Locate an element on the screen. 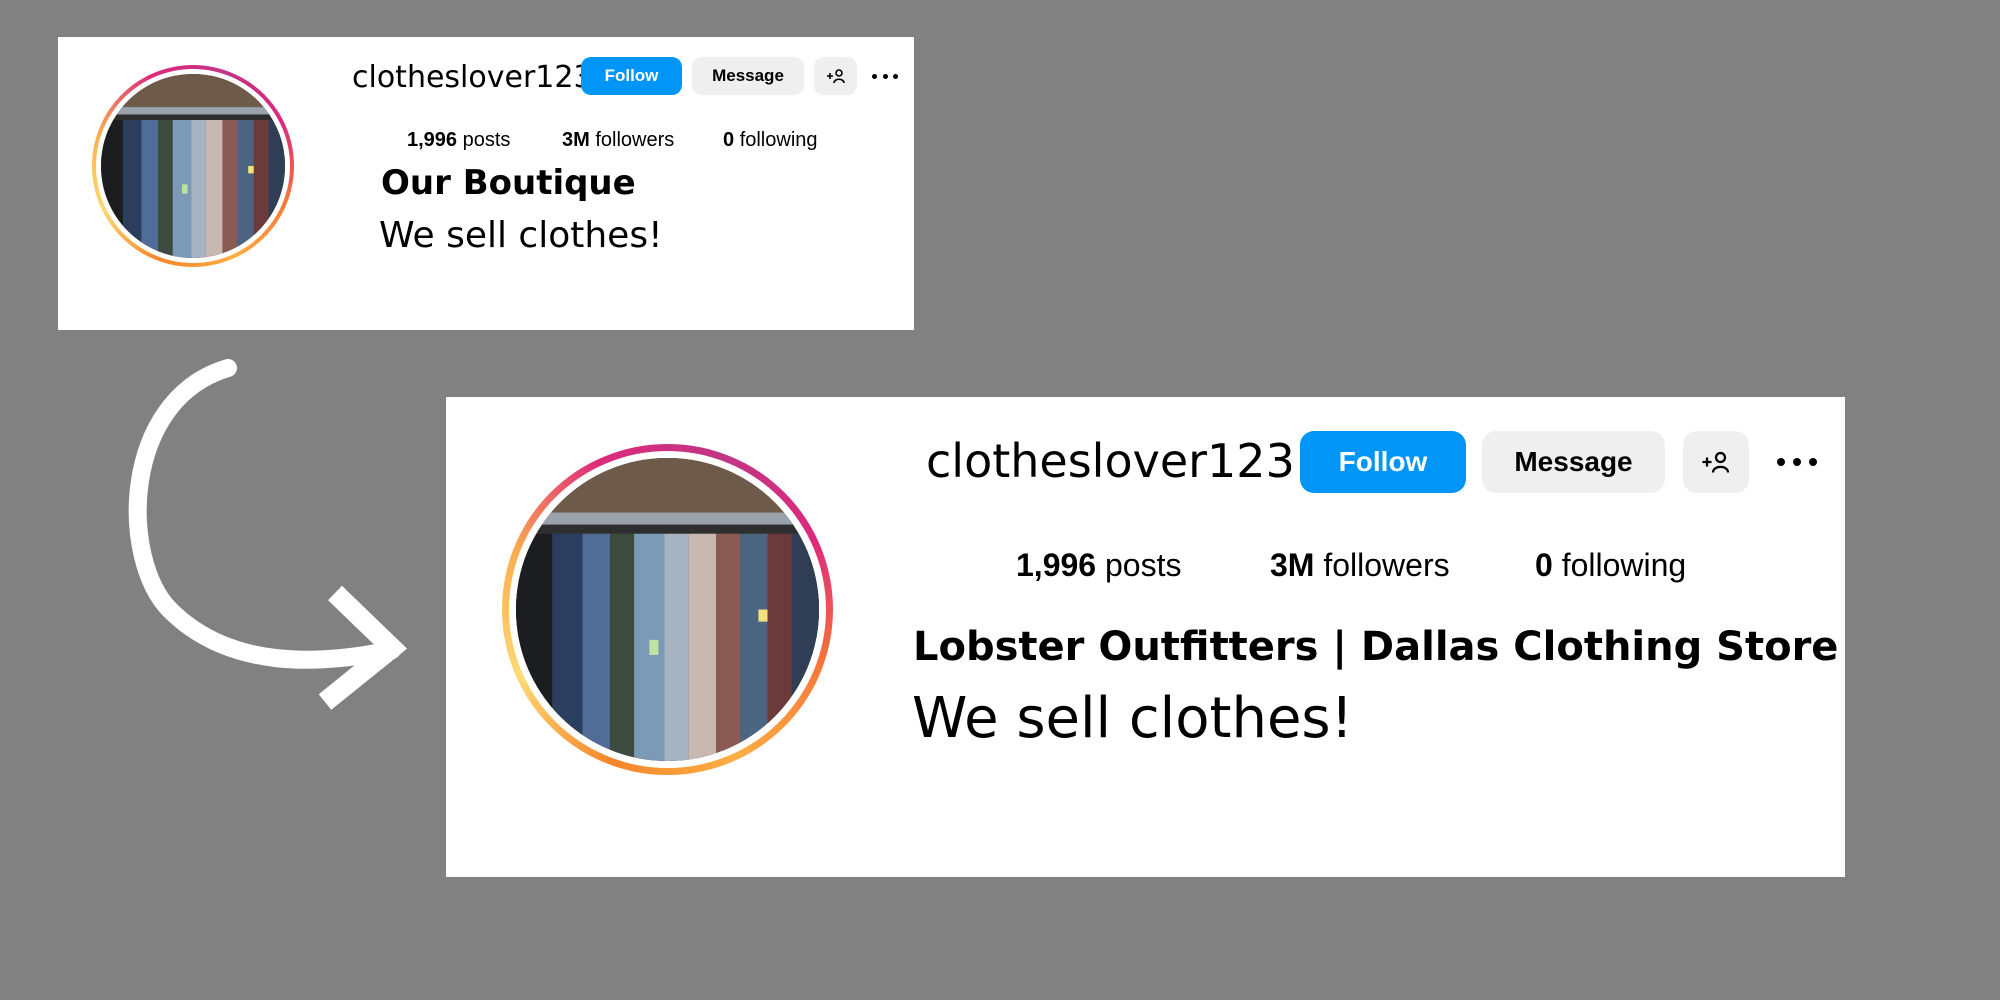  profile-name: Our Boutique is located at coordinates (508, 183).